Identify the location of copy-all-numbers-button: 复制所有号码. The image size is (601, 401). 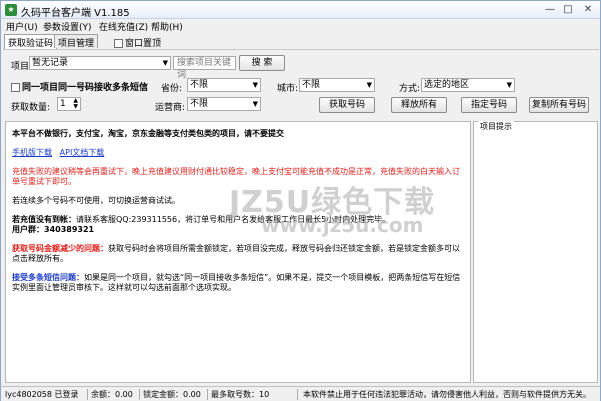
(559, 105).